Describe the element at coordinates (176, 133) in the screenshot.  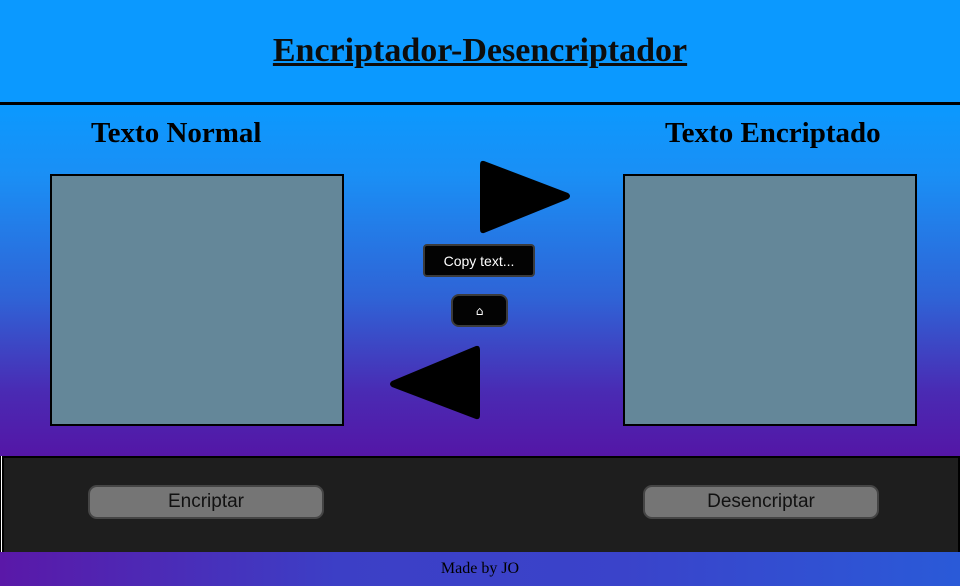
I see `normal-text-title: Texto Normal` at that location.